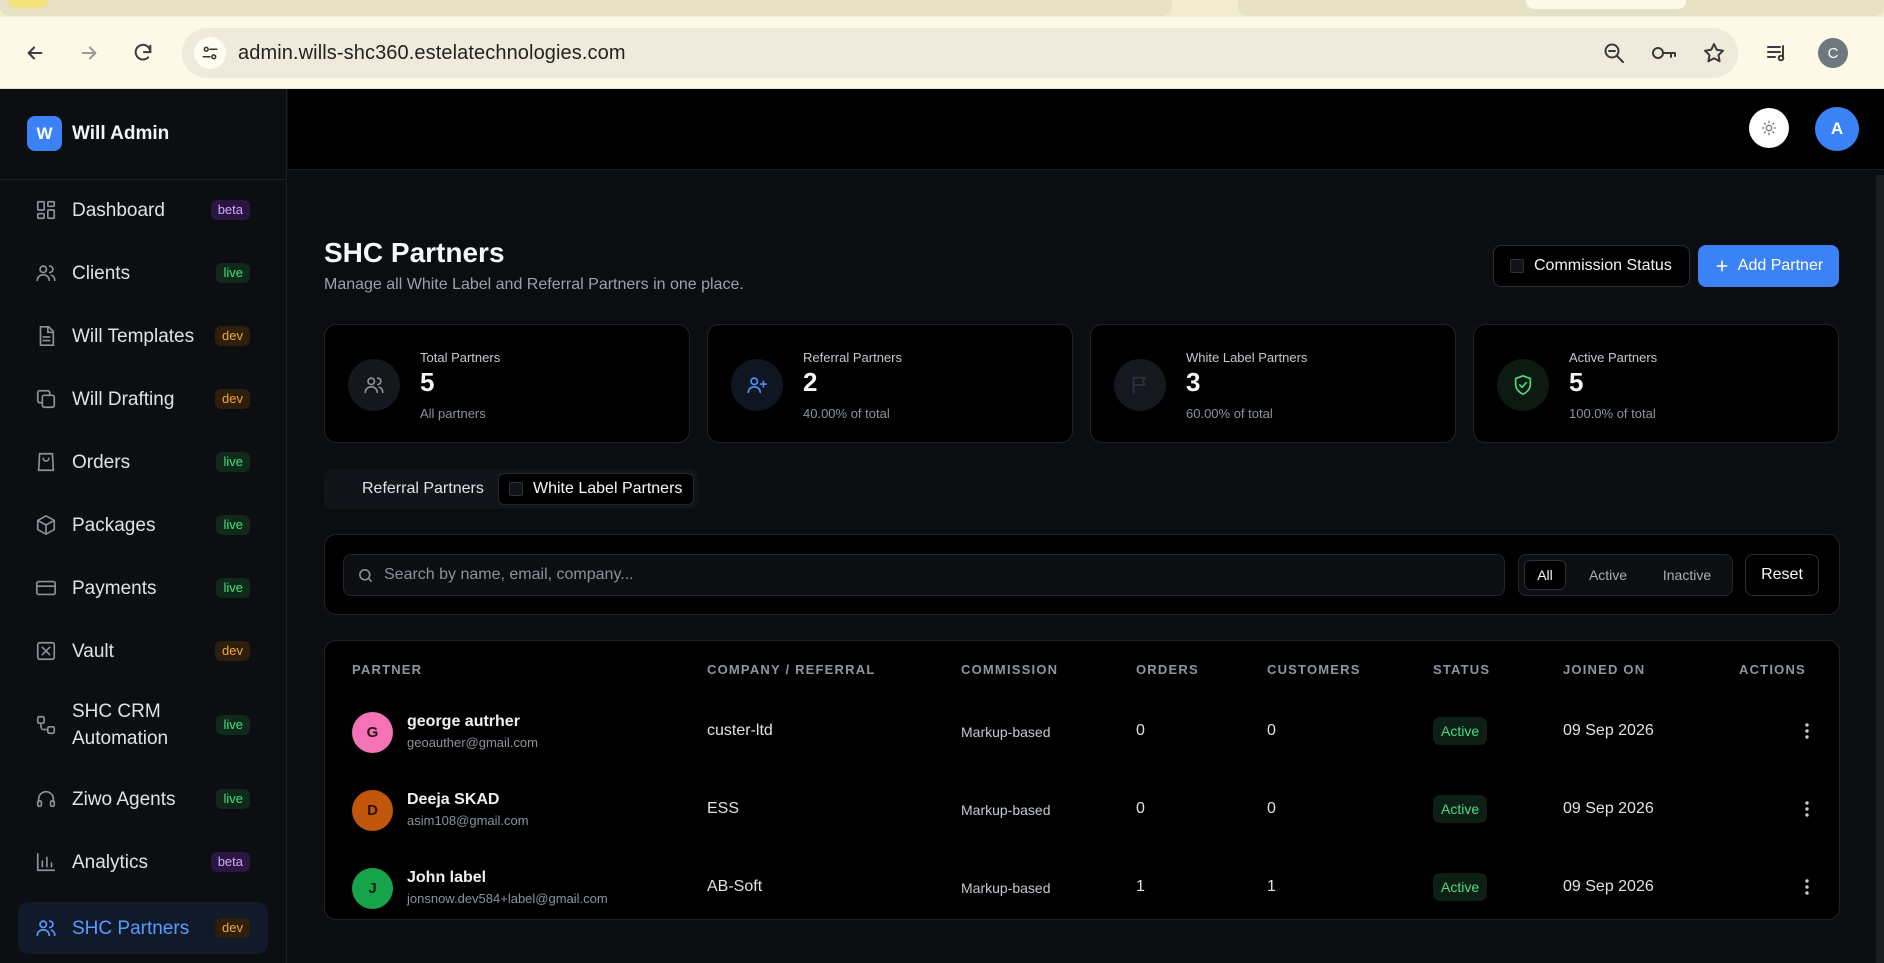 This screenshot has width=1884, height=963. Describe the element at coordinates (93, 651) in the screenshot. I see `sidebar-item-label: Vault` at that location.